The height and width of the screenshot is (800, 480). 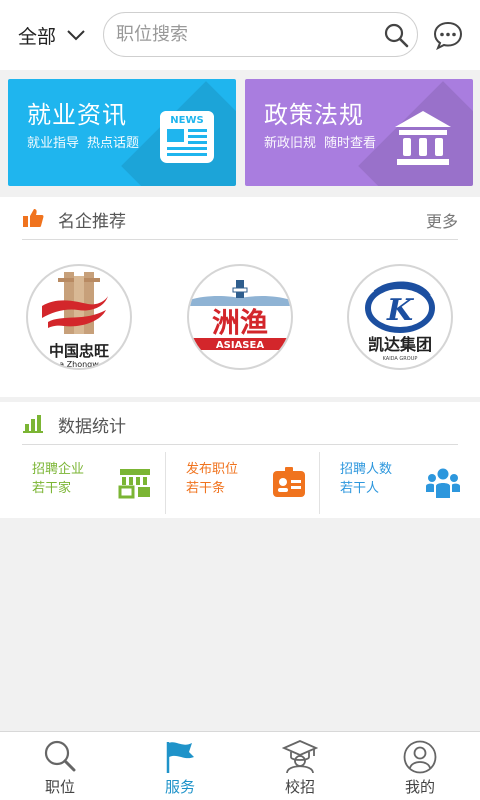 I want to click on thumbs-up-icon, so click(x=33, y=218).